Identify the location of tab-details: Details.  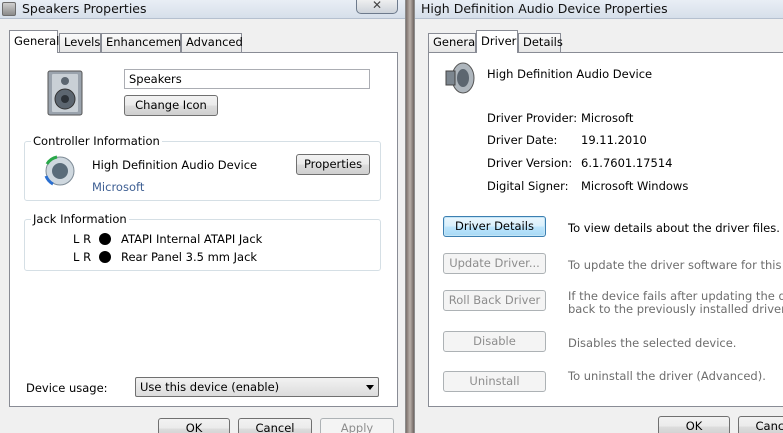
(540, 42).